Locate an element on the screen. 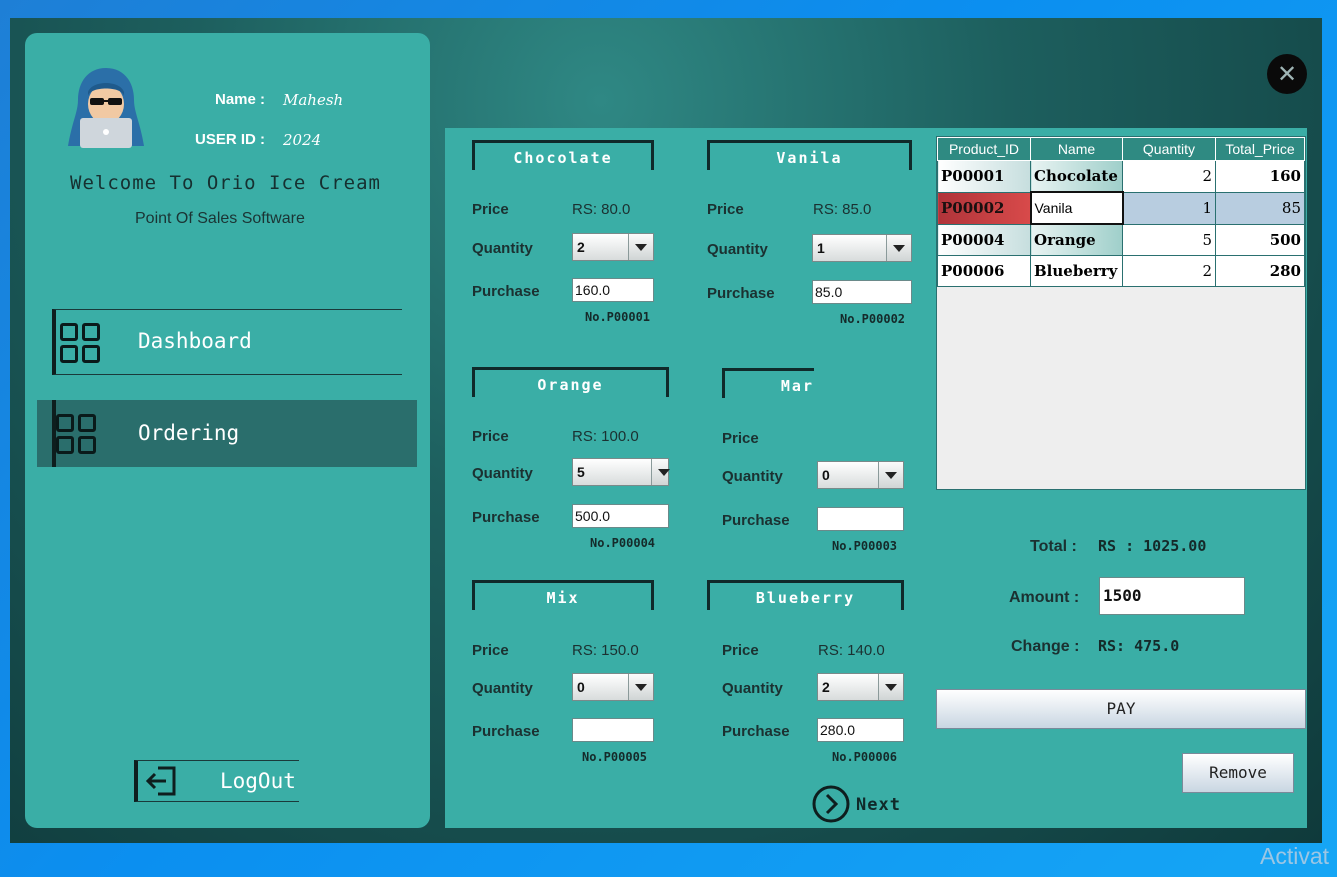 The width and height of the screenshot is (1337, 877). quantity-value: 1 is located at coordinates (821, 248).